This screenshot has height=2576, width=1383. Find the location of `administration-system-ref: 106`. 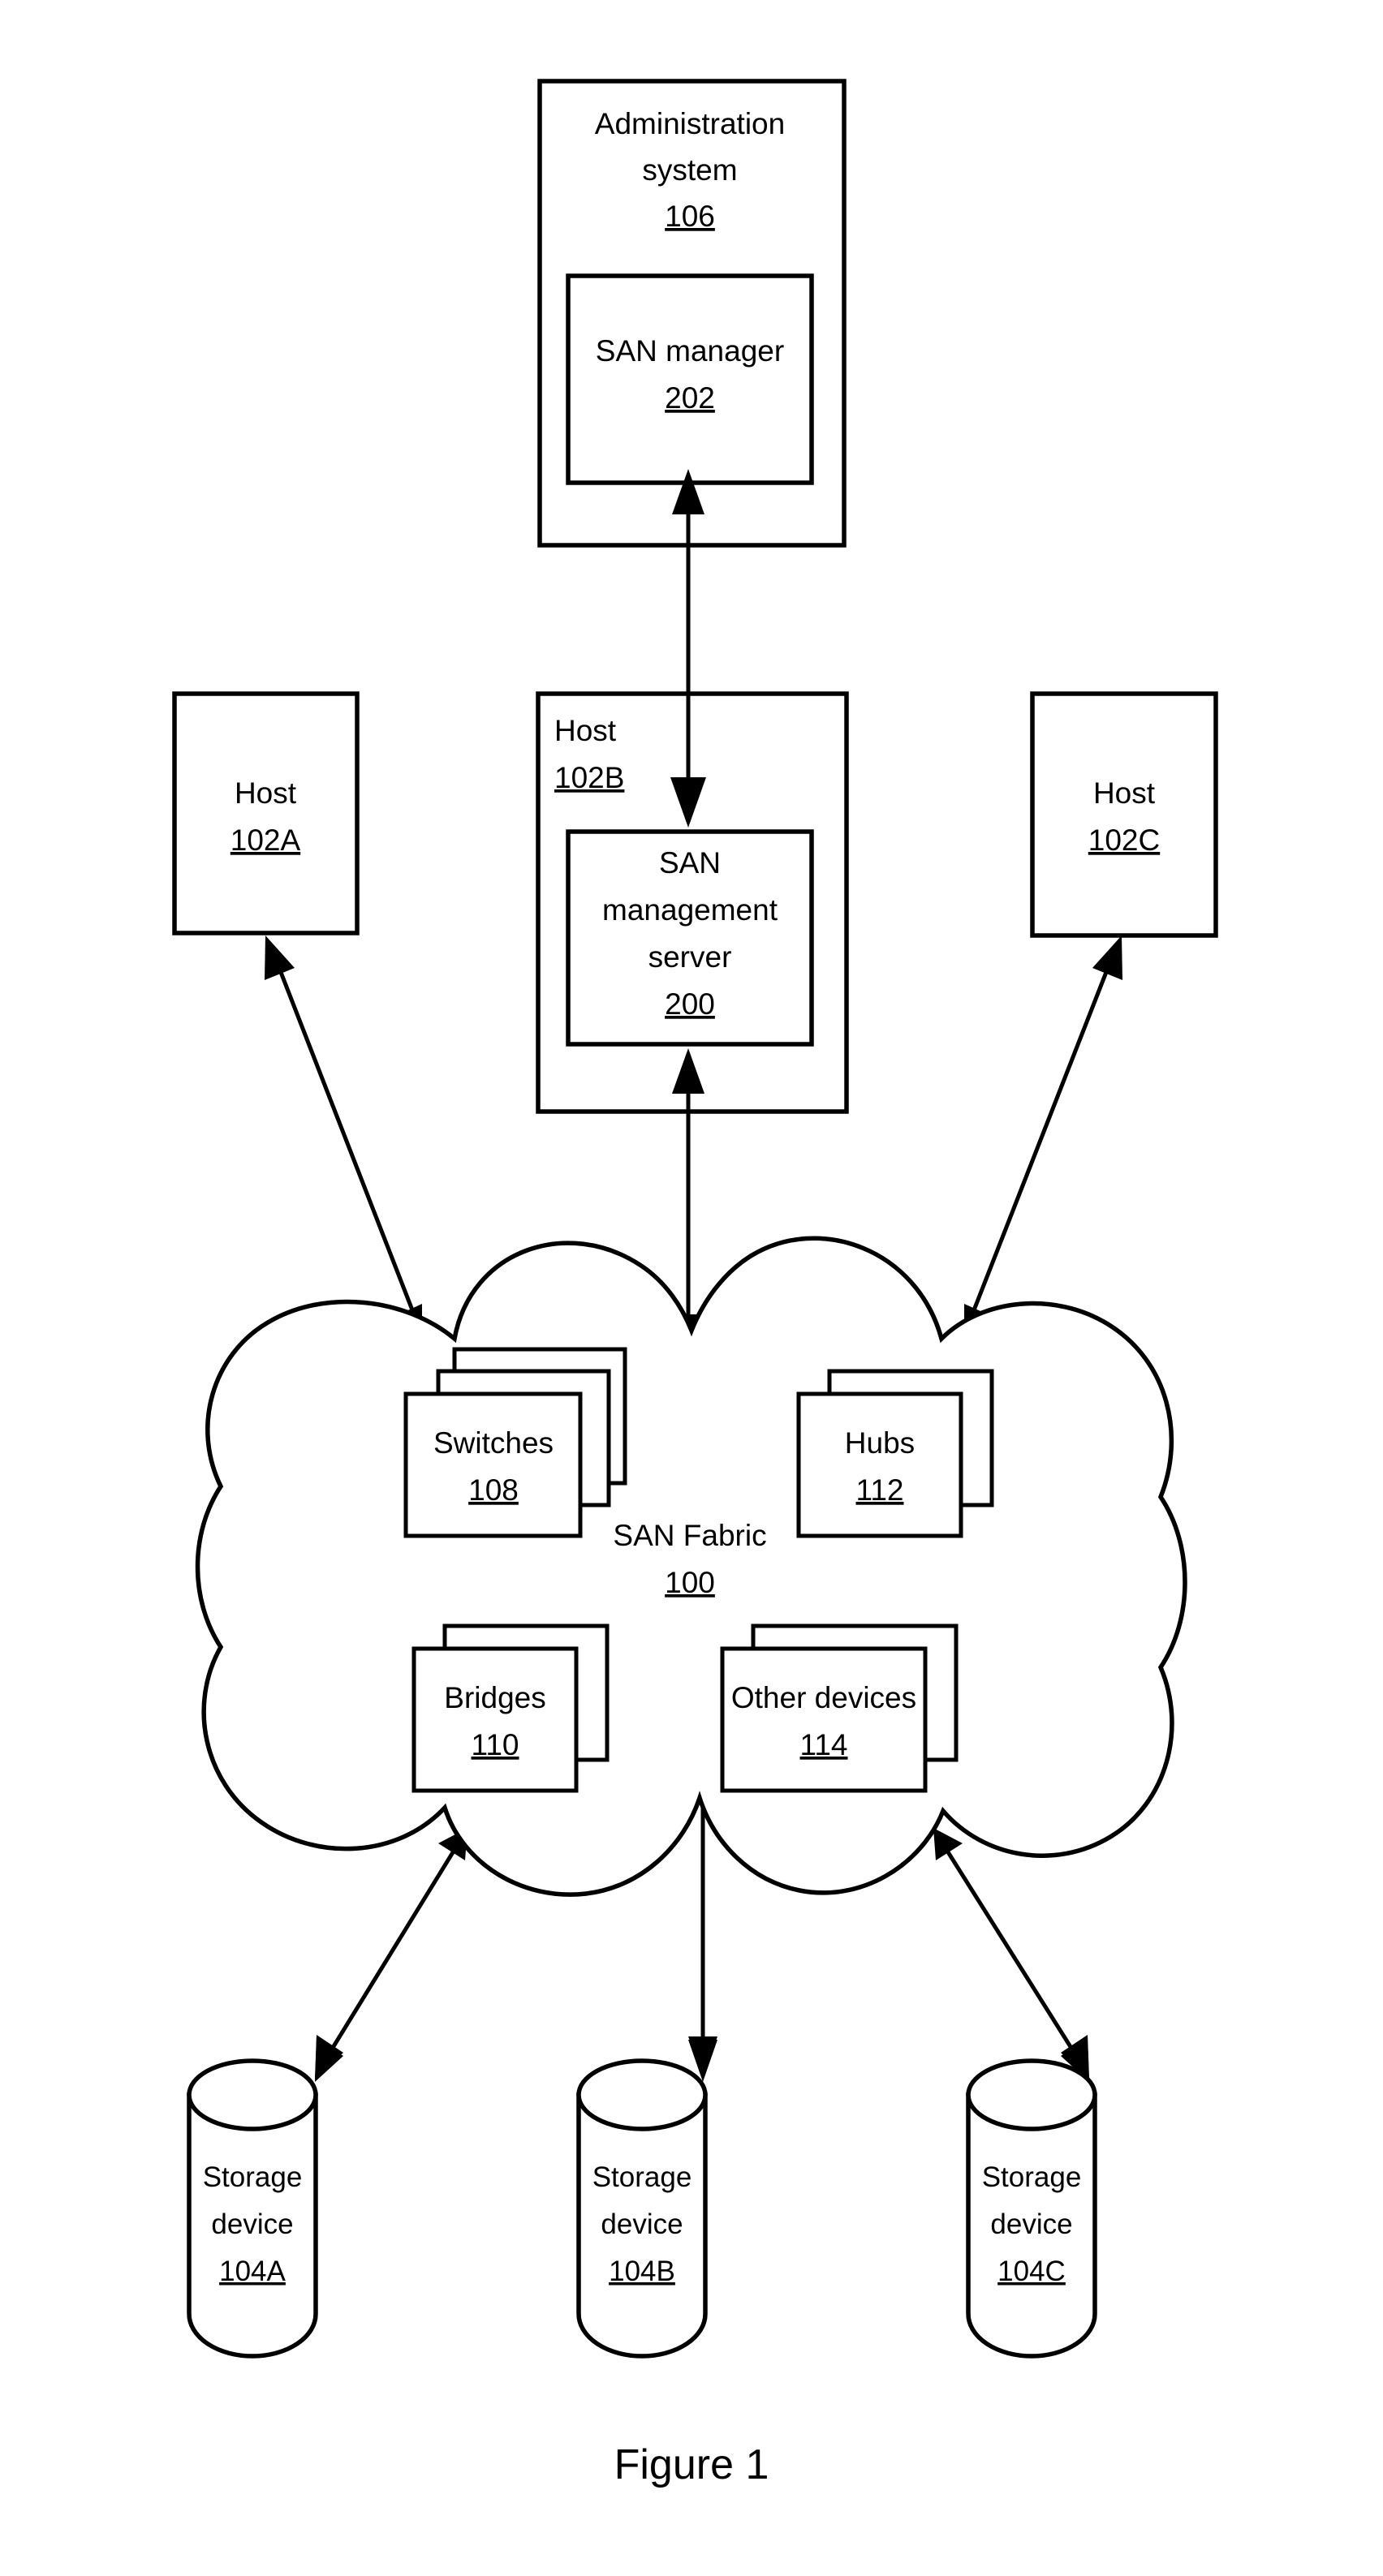

administration-system-ref: 106 is located at coordinates (690, 216).